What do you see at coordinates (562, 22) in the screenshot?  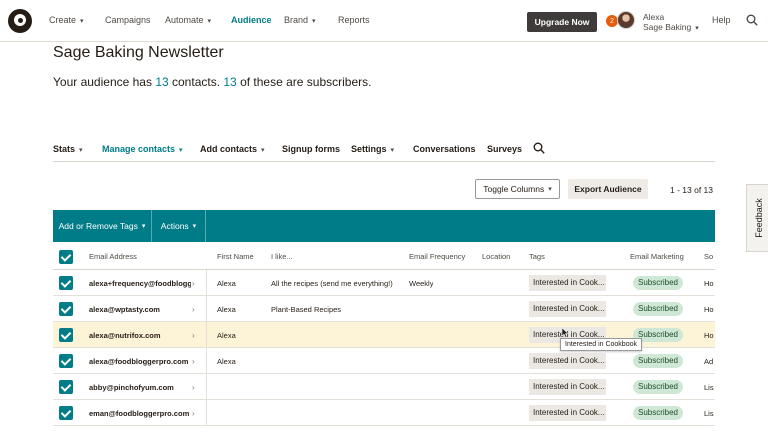 I see `upgrade-now-button: Upgrade Now` at bounding box center [562, 22].